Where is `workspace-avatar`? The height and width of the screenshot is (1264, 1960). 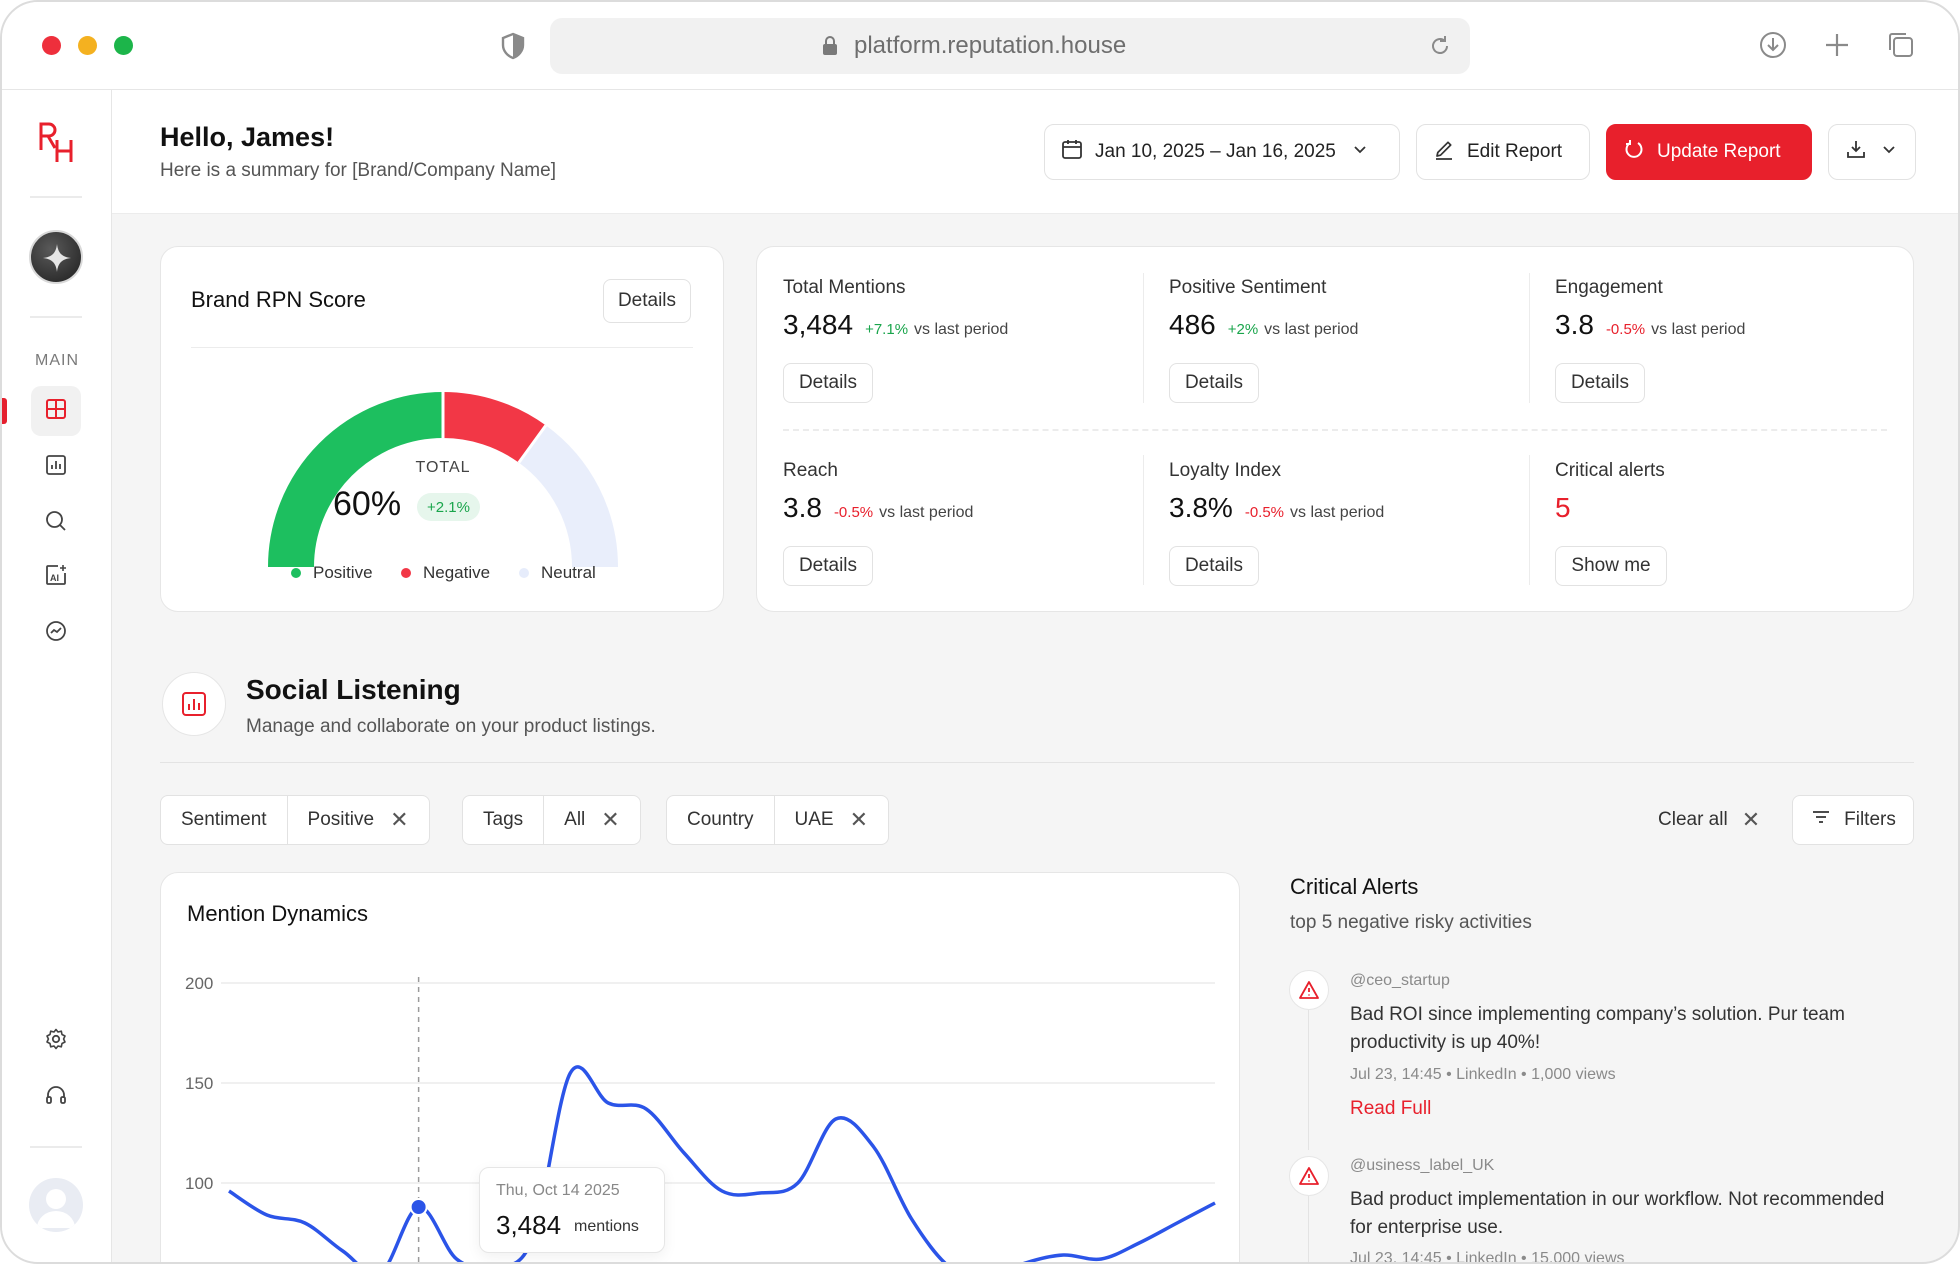 workspace-avatar is located at coordinates (56, 257).